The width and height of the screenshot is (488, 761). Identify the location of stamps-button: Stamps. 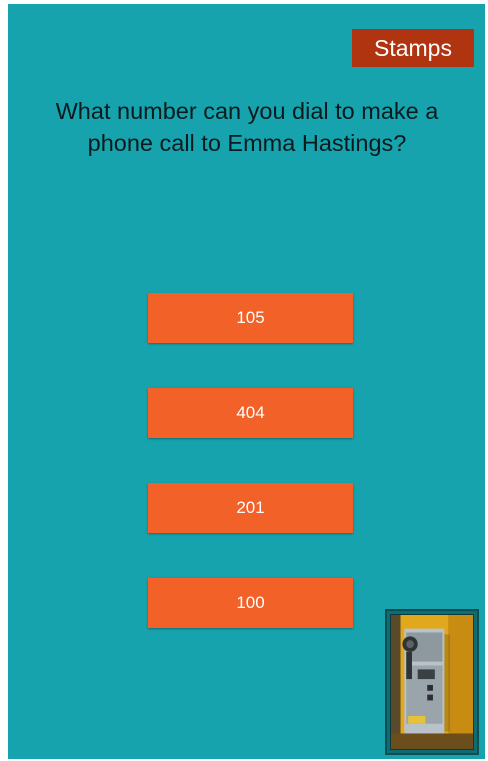
(413, 48).